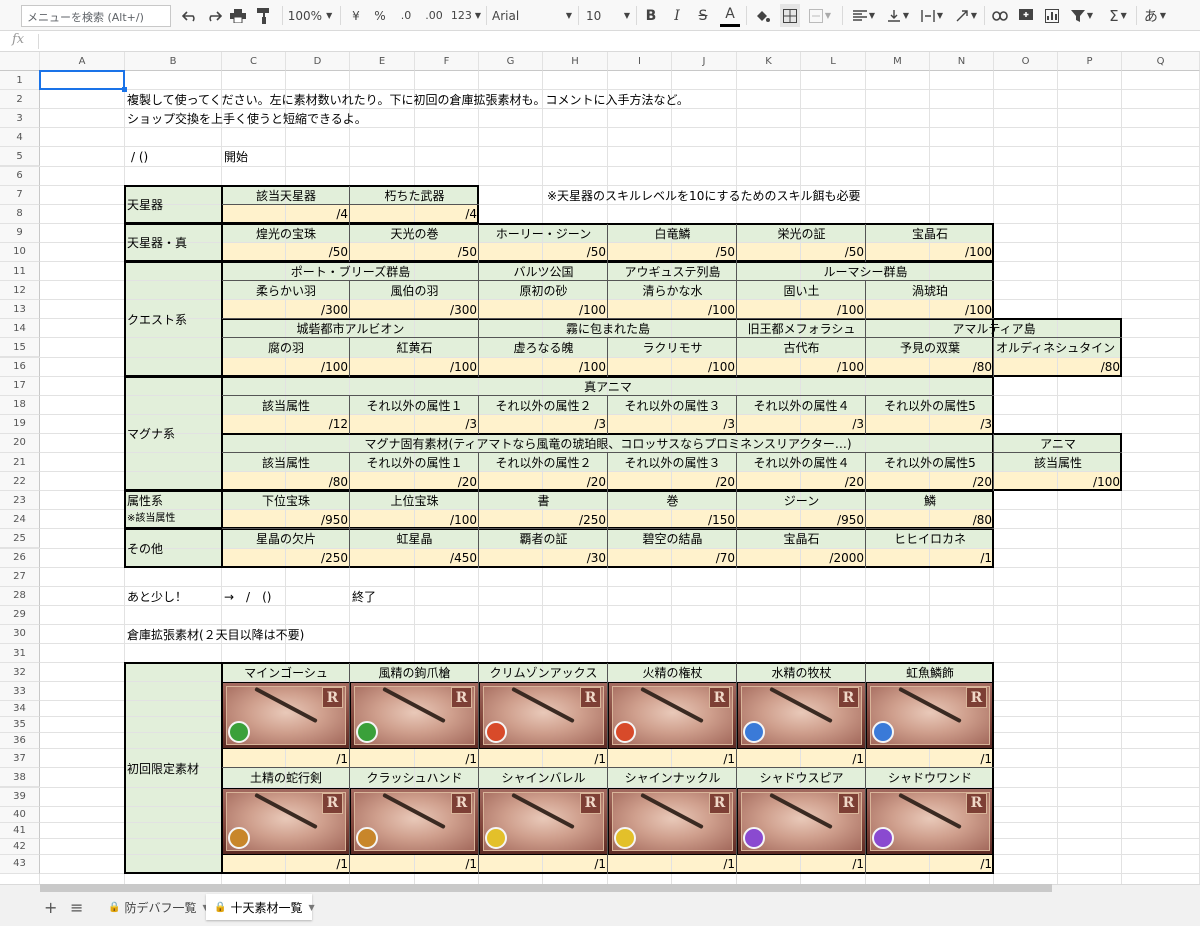 This screenshot has width=1200, height=926. Describe the element at coordinates (20, 654) in the screenshot. I see `row-header-31: 31` at that location.